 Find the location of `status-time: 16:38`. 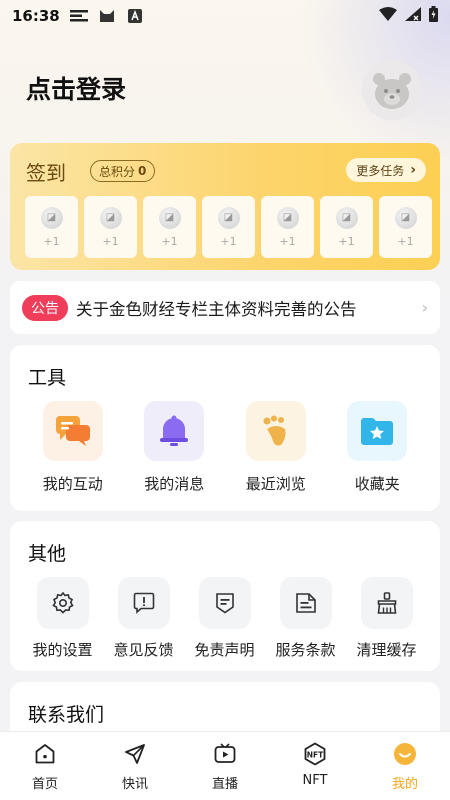

status-time: 16:38 is located at coordinates (36, 16).